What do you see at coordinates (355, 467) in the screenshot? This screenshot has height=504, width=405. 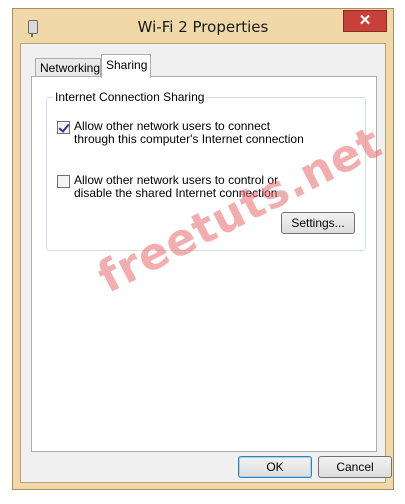 I see `cancel-button: Cancel` at bounding box center [355, 467].